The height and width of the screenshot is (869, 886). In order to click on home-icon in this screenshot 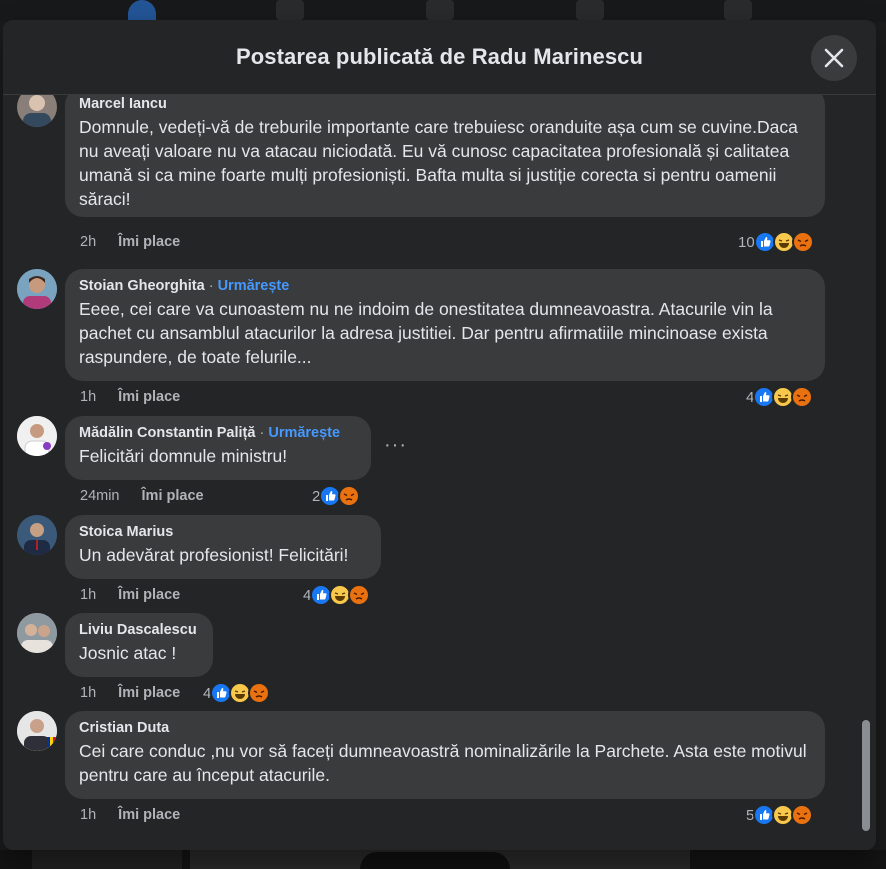, I will do `click(142, 10)`.